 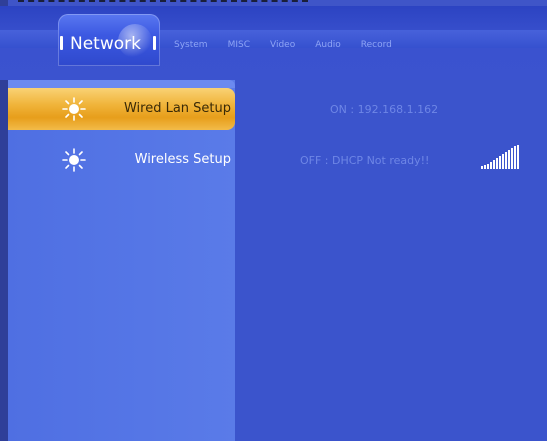 What do you see at coordinates (105, 44) in the screenshot?
I see `tab-network-label: Network` at bounding box center [105, 44].